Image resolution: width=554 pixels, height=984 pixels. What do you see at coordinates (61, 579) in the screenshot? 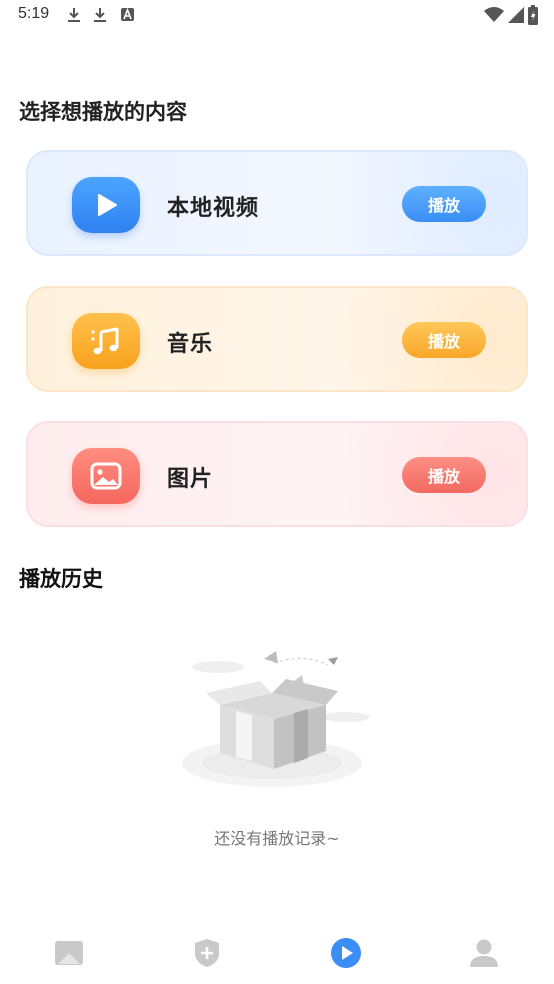
I see `section-title-history: 播放历史` at bounding box center [61, 579].